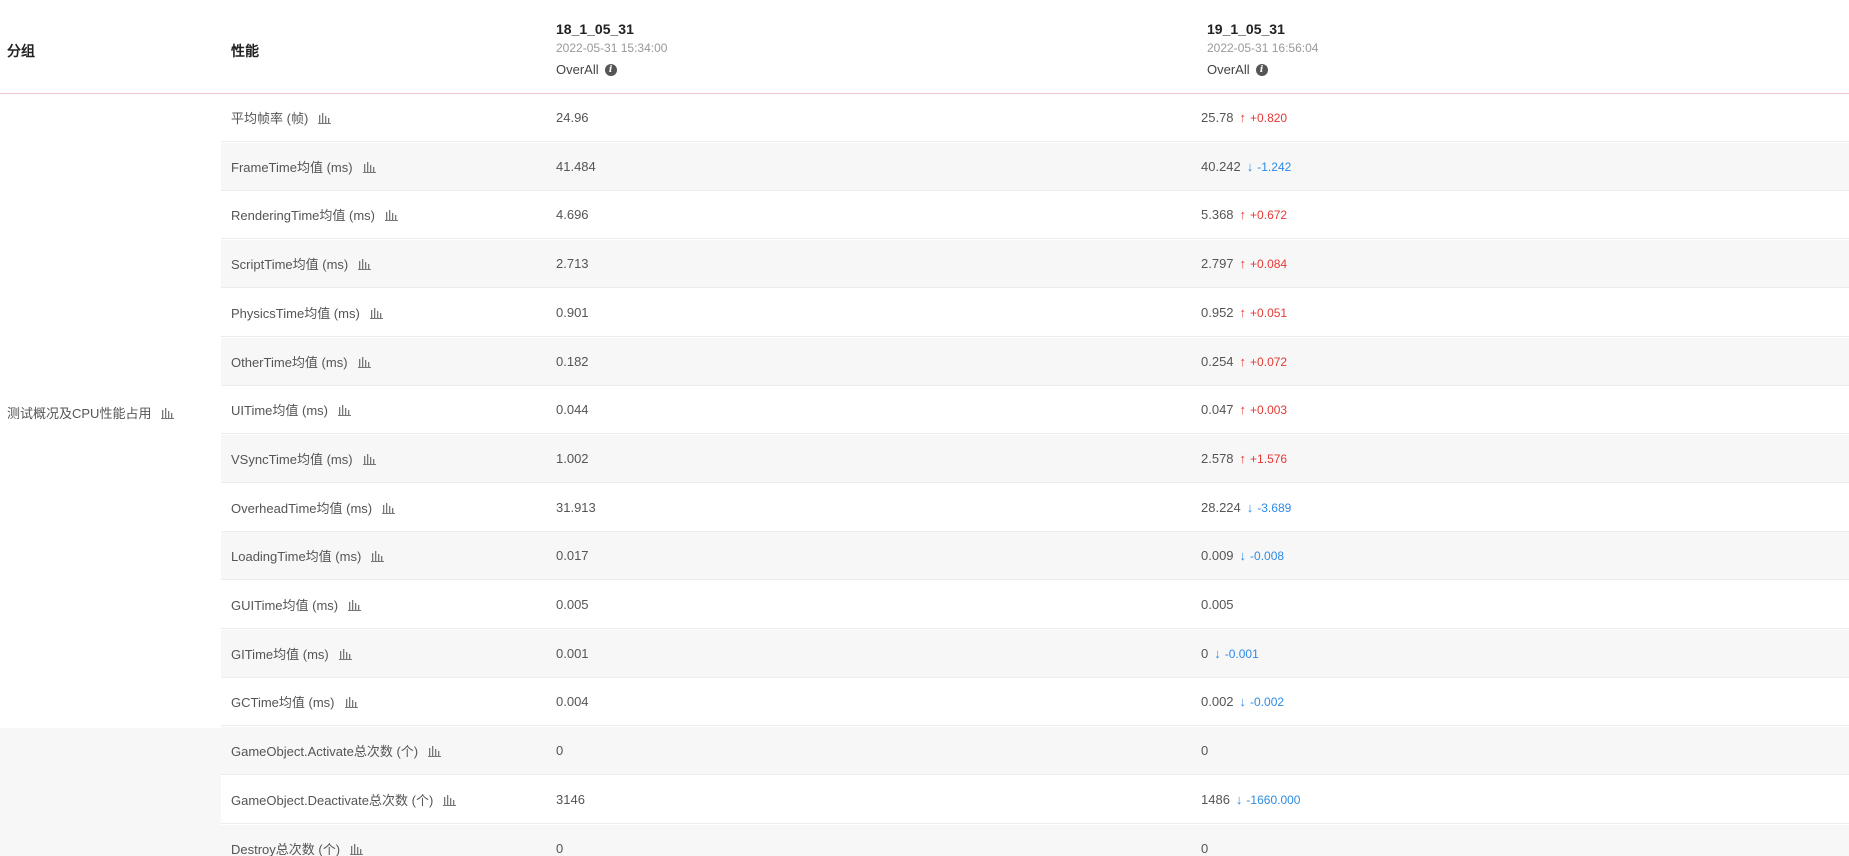 The image size is (1849, 856). I want to click on table-row: RenderingTime均值 (ms) 4.696 5.368 ↑ +0.672, so click(1035, 215).